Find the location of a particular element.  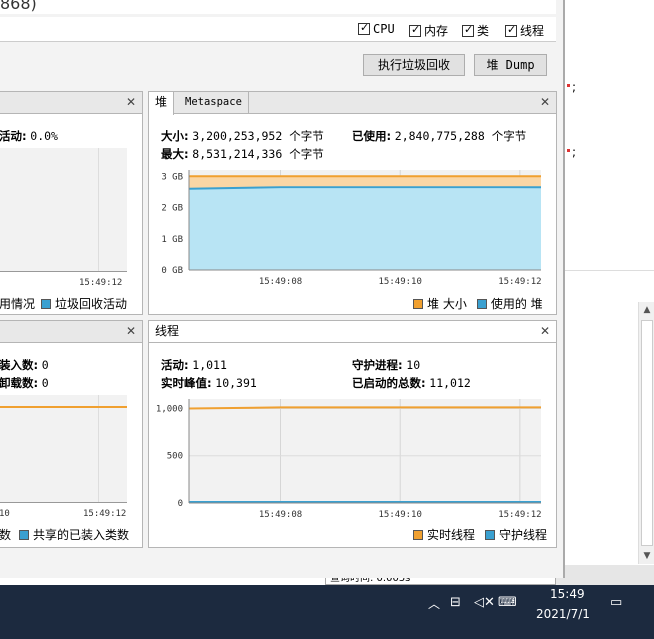

threads-title: 线程 is located at coordinates (167, 331).